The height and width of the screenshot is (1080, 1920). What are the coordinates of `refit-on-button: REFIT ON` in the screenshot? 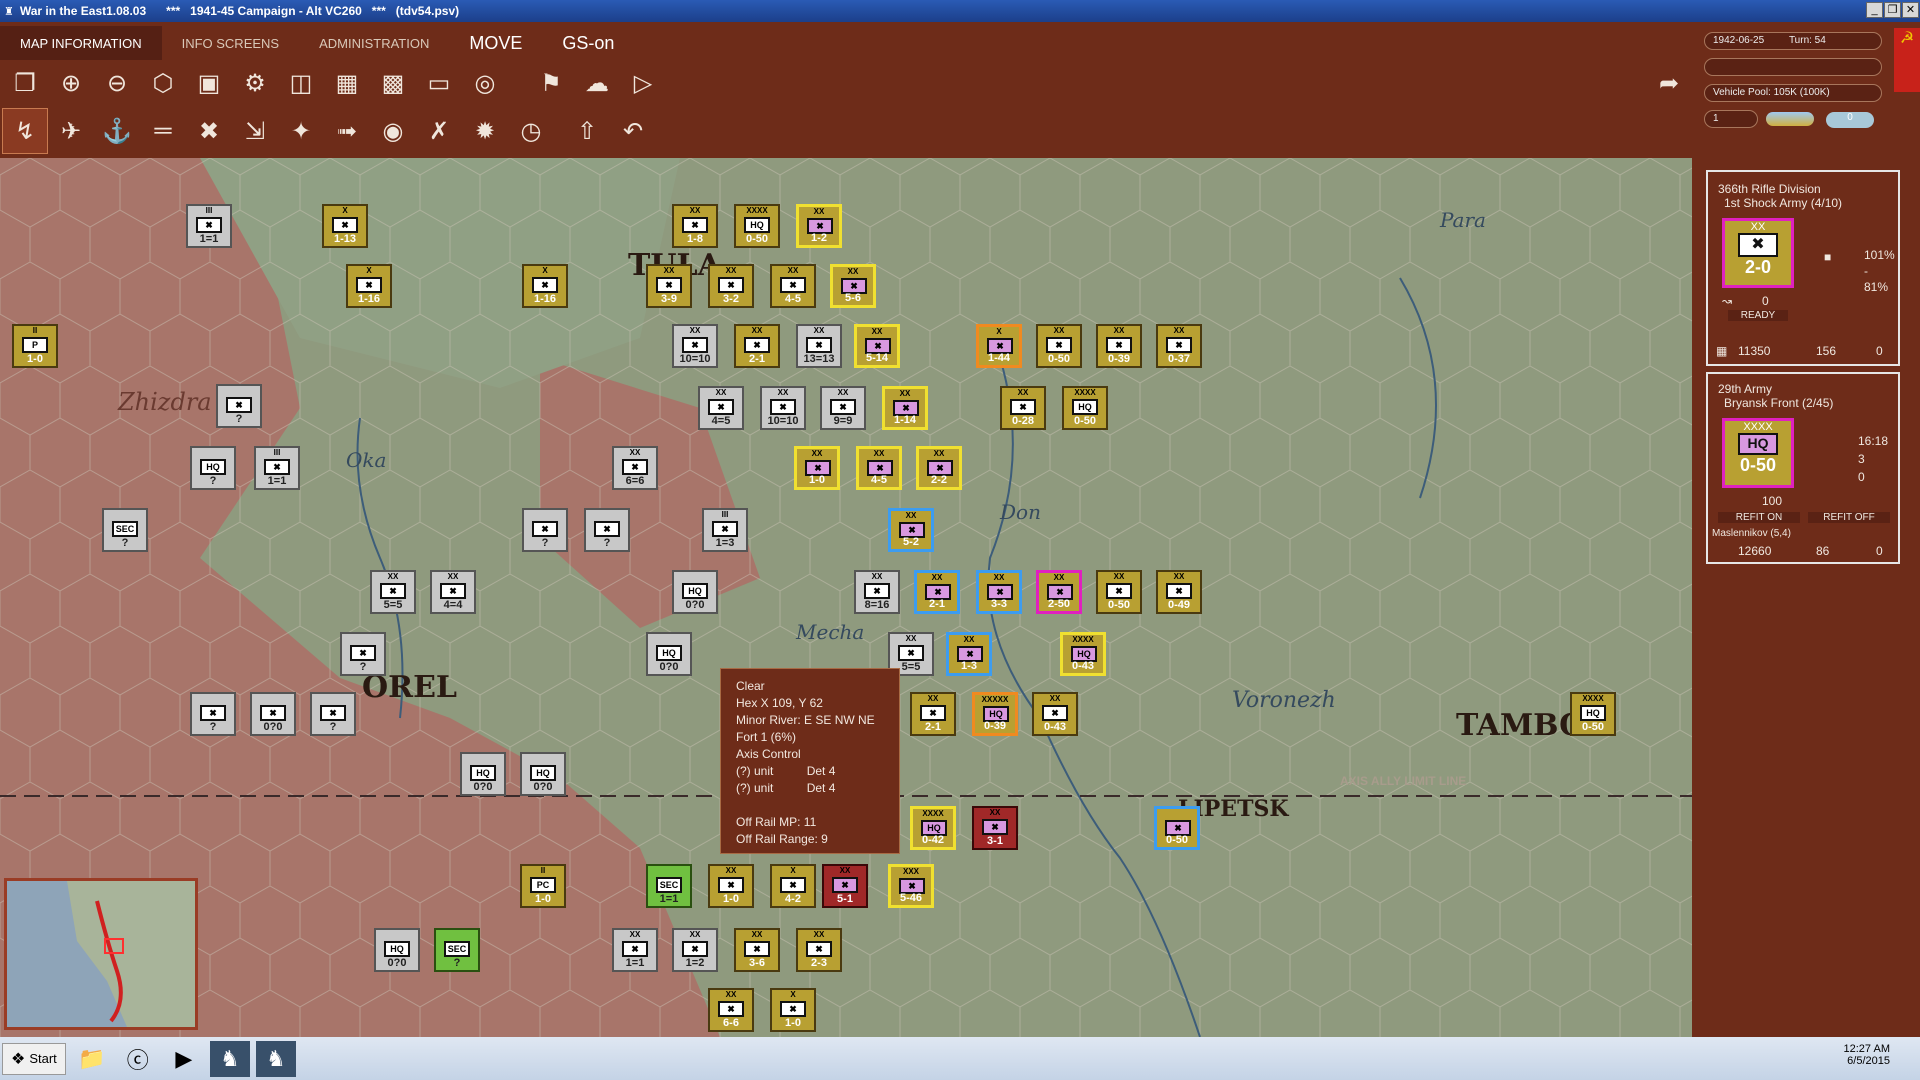 It's located at (1759, 517).